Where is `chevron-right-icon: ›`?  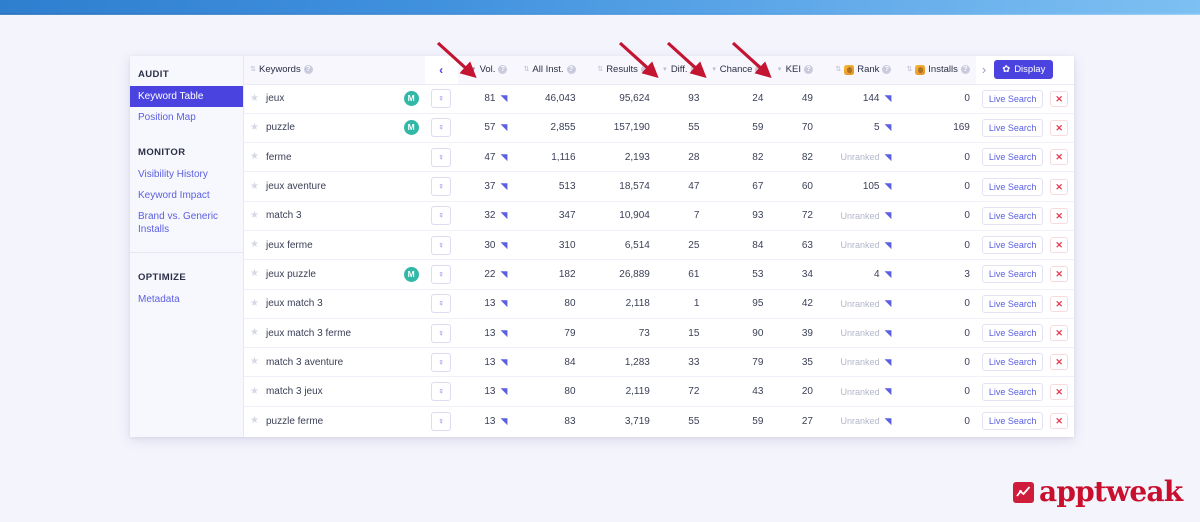
chevron-right-icon: › is located at coordinates (984, 69).